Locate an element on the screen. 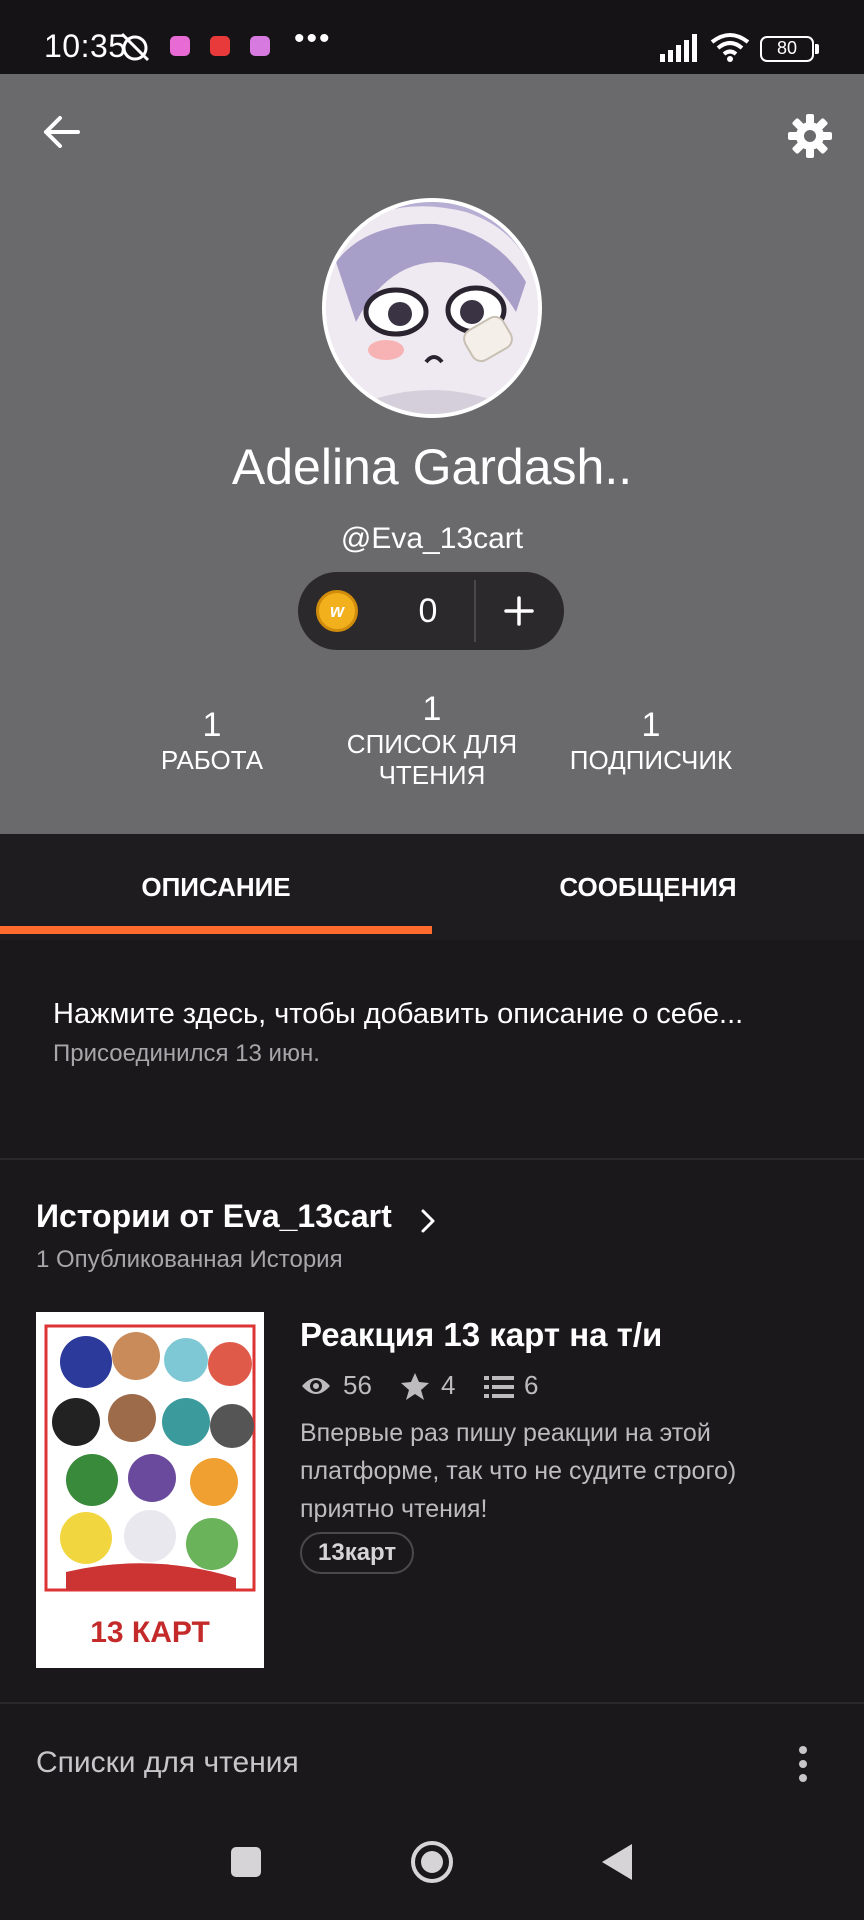  home-circle-icon is located at coordinates (432, 1862).